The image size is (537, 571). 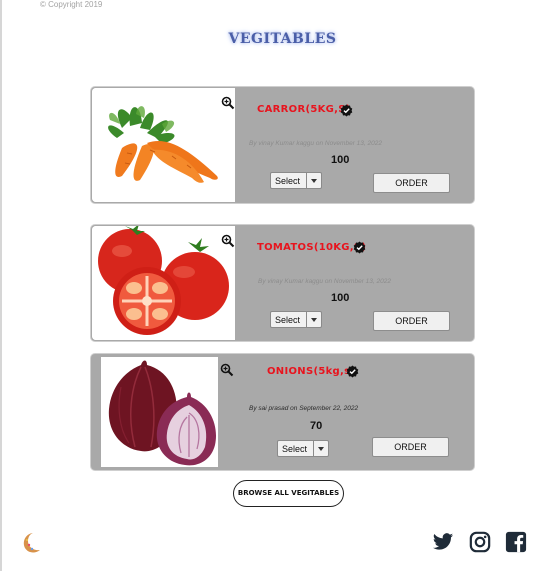 What do you see at coordinates (282, 39) in the screenshot?
I see `page-title: VEGITABLES` at bounding box center [282, 39].